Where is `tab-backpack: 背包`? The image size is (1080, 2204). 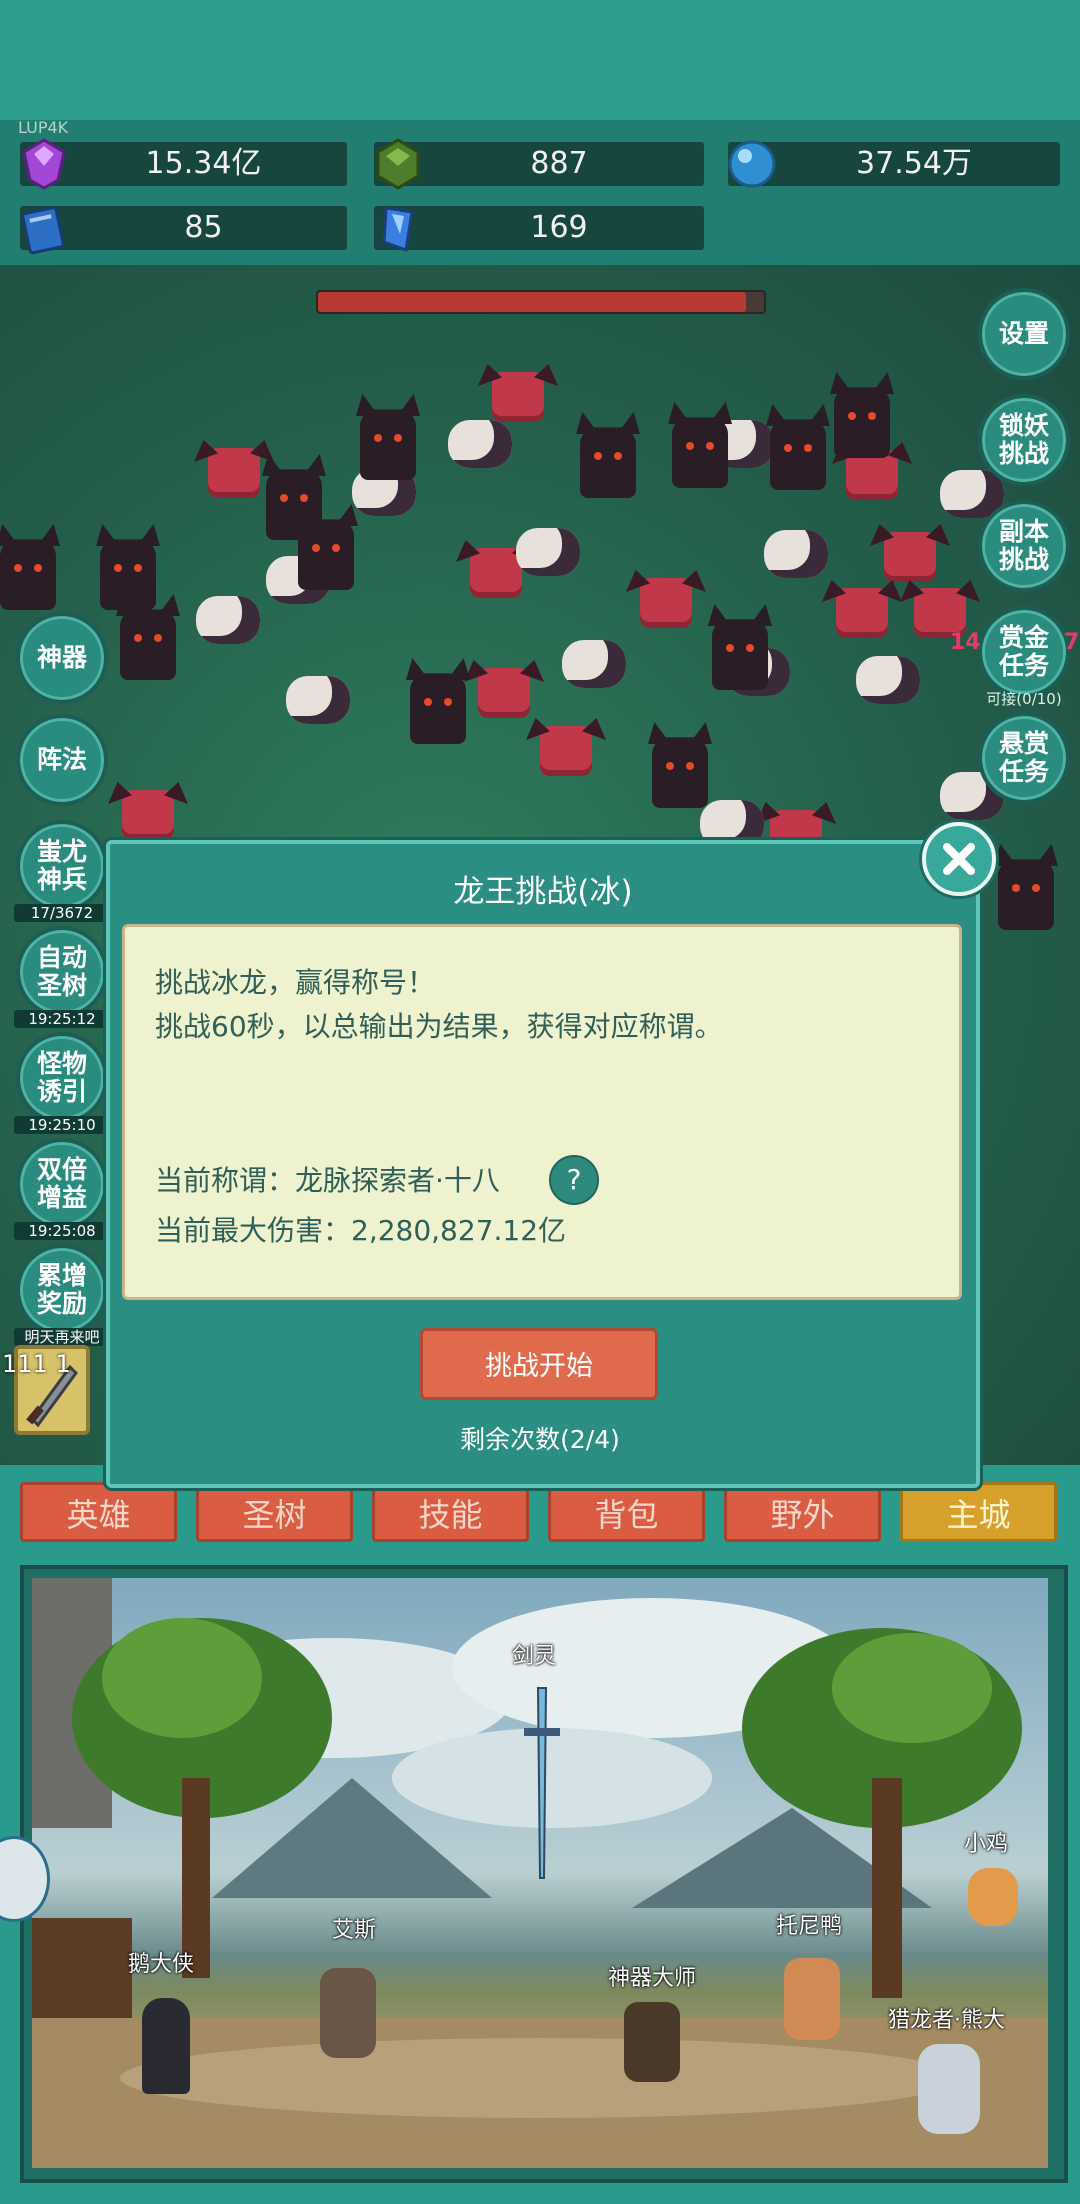 tab-backpack: 背包 is located at coordinates (626, 1512).